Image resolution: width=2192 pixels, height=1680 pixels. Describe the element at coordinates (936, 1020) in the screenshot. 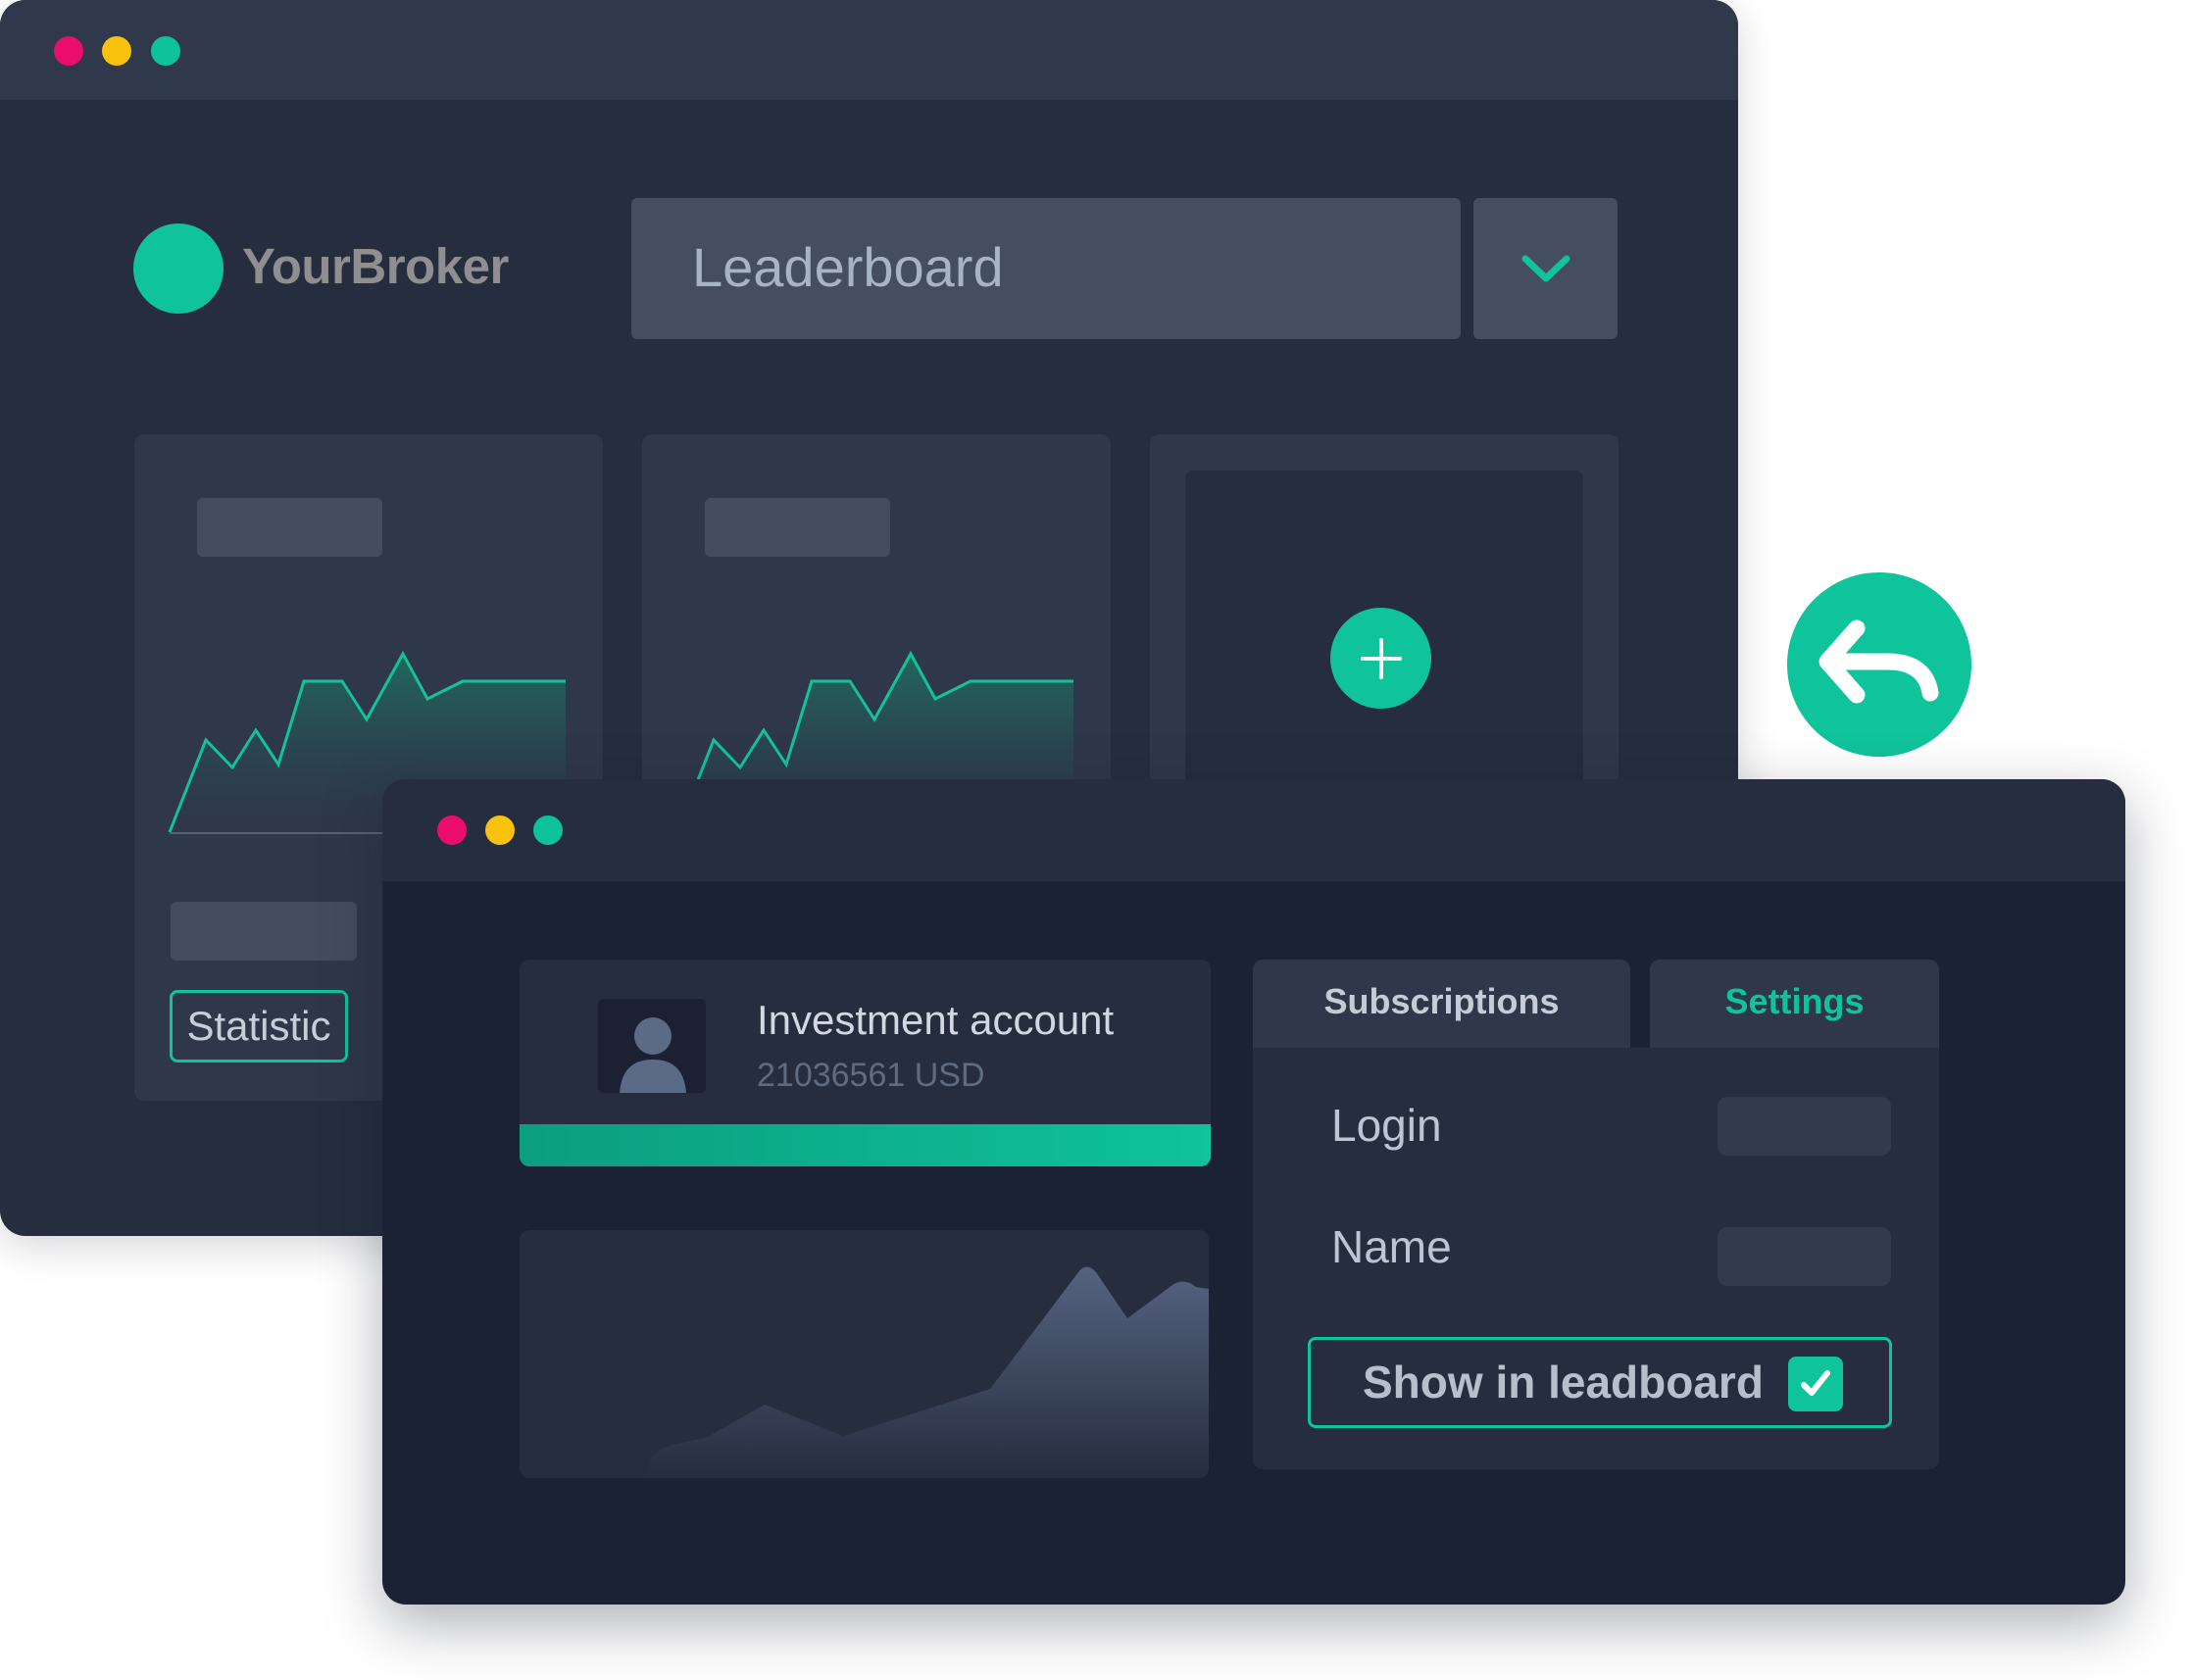

I see `account-title: Investment account` at that location.